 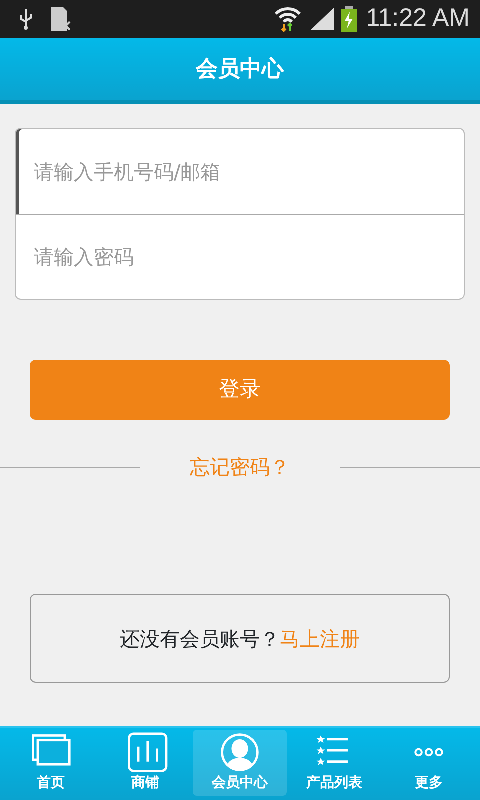 I want to click on signal-icon, so click(x=323, y=19).